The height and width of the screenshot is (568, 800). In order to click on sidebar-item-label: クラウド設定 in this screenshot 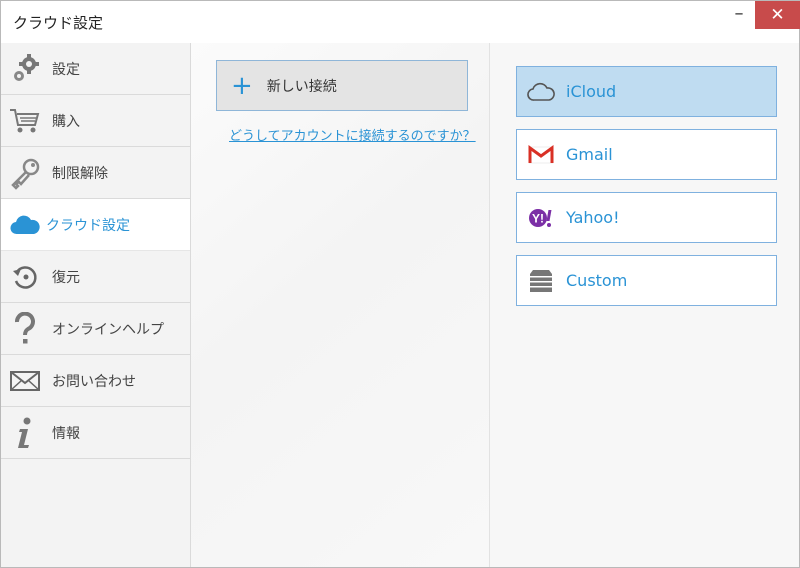, I will do `click(88, 225)`.